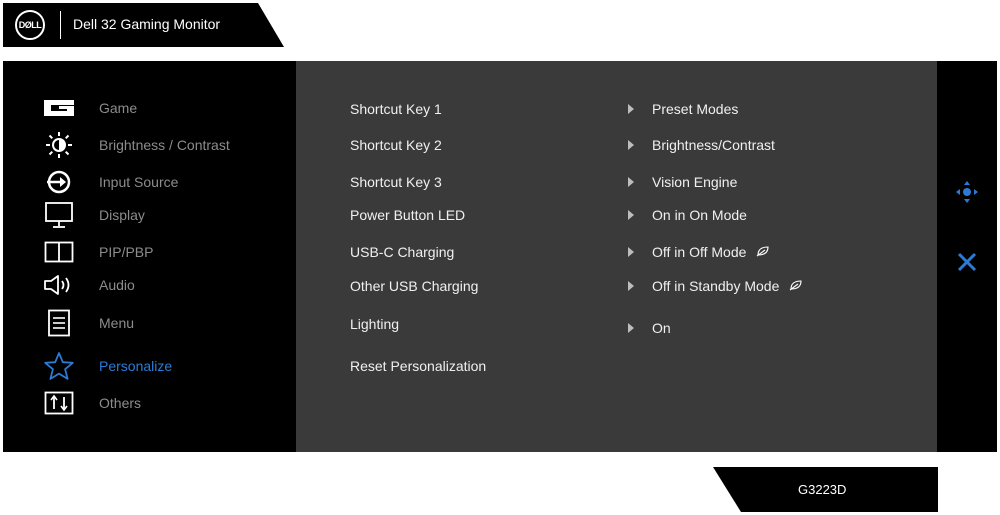  What do you see at coordinates (396, 109) in the screenshot?
I see `shortcut-key-1-label: Shortcut Key 1` at bounding box center [396, 109].